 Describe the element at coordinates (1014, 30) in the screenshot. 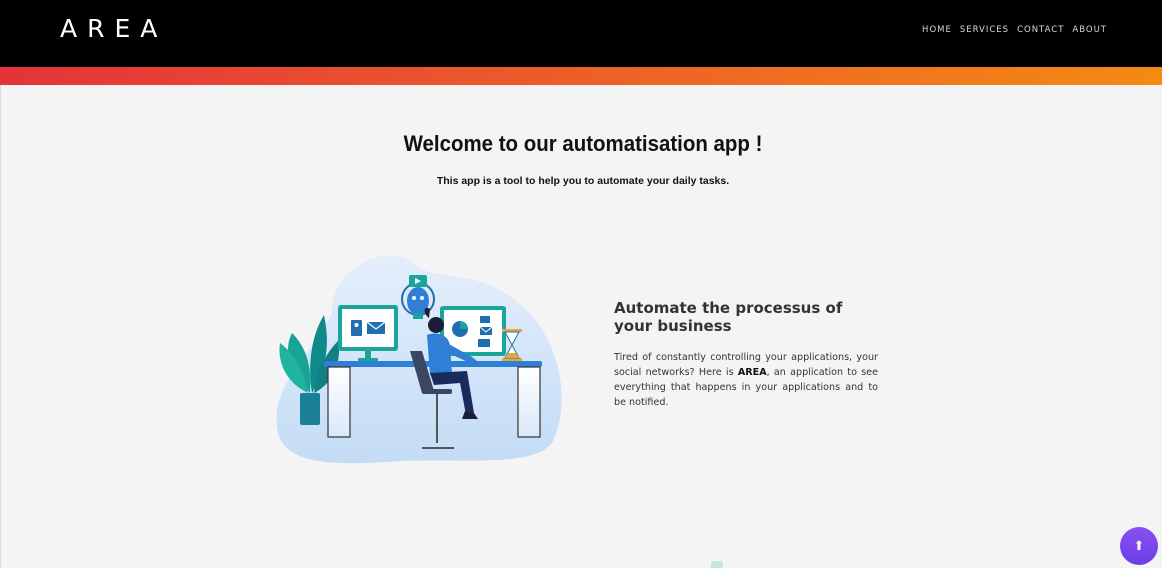

I see `nav-menu: HOME SERVICES CONTACT ABOUT` at that location.